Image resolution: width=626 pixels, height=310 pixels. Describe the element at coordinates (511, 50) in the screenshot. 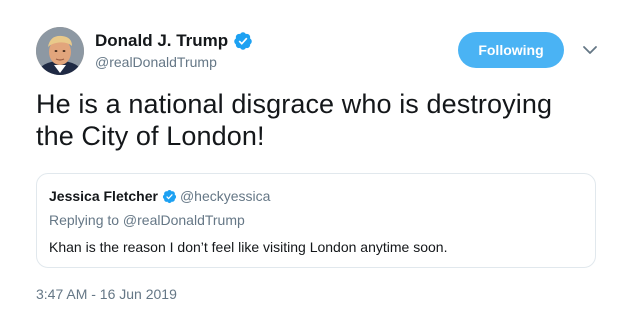

I see `following-button: Following` at that location.